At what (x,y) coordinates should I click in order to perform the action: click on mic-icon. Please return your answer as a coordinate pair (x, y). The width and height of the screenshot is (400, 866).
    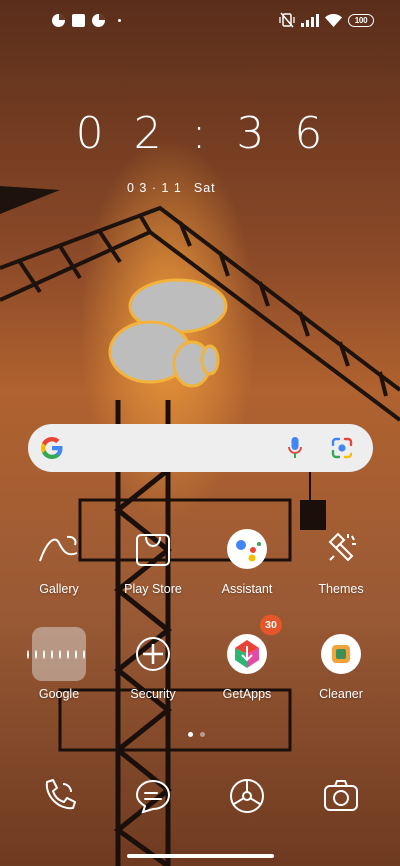
    Looking at the image, I should click on (295, 448).